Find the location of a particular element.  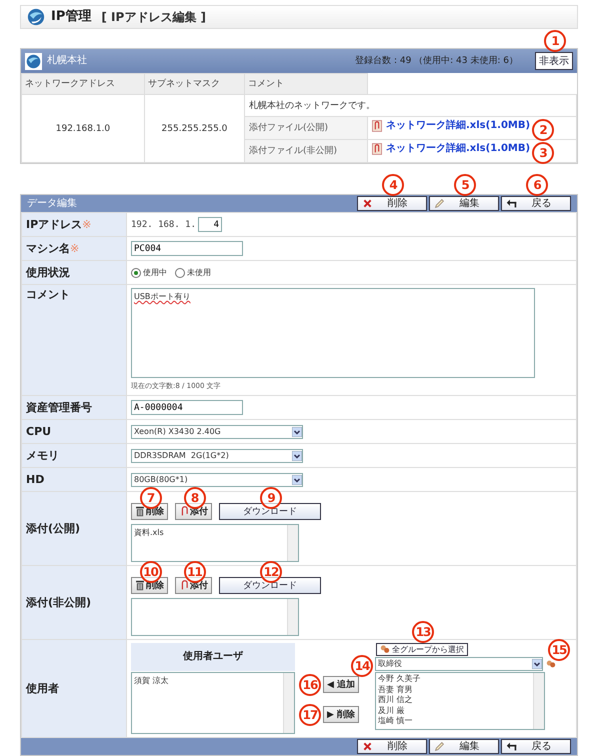

column-header: サブネットマスク is located at coordinates (194, 84).